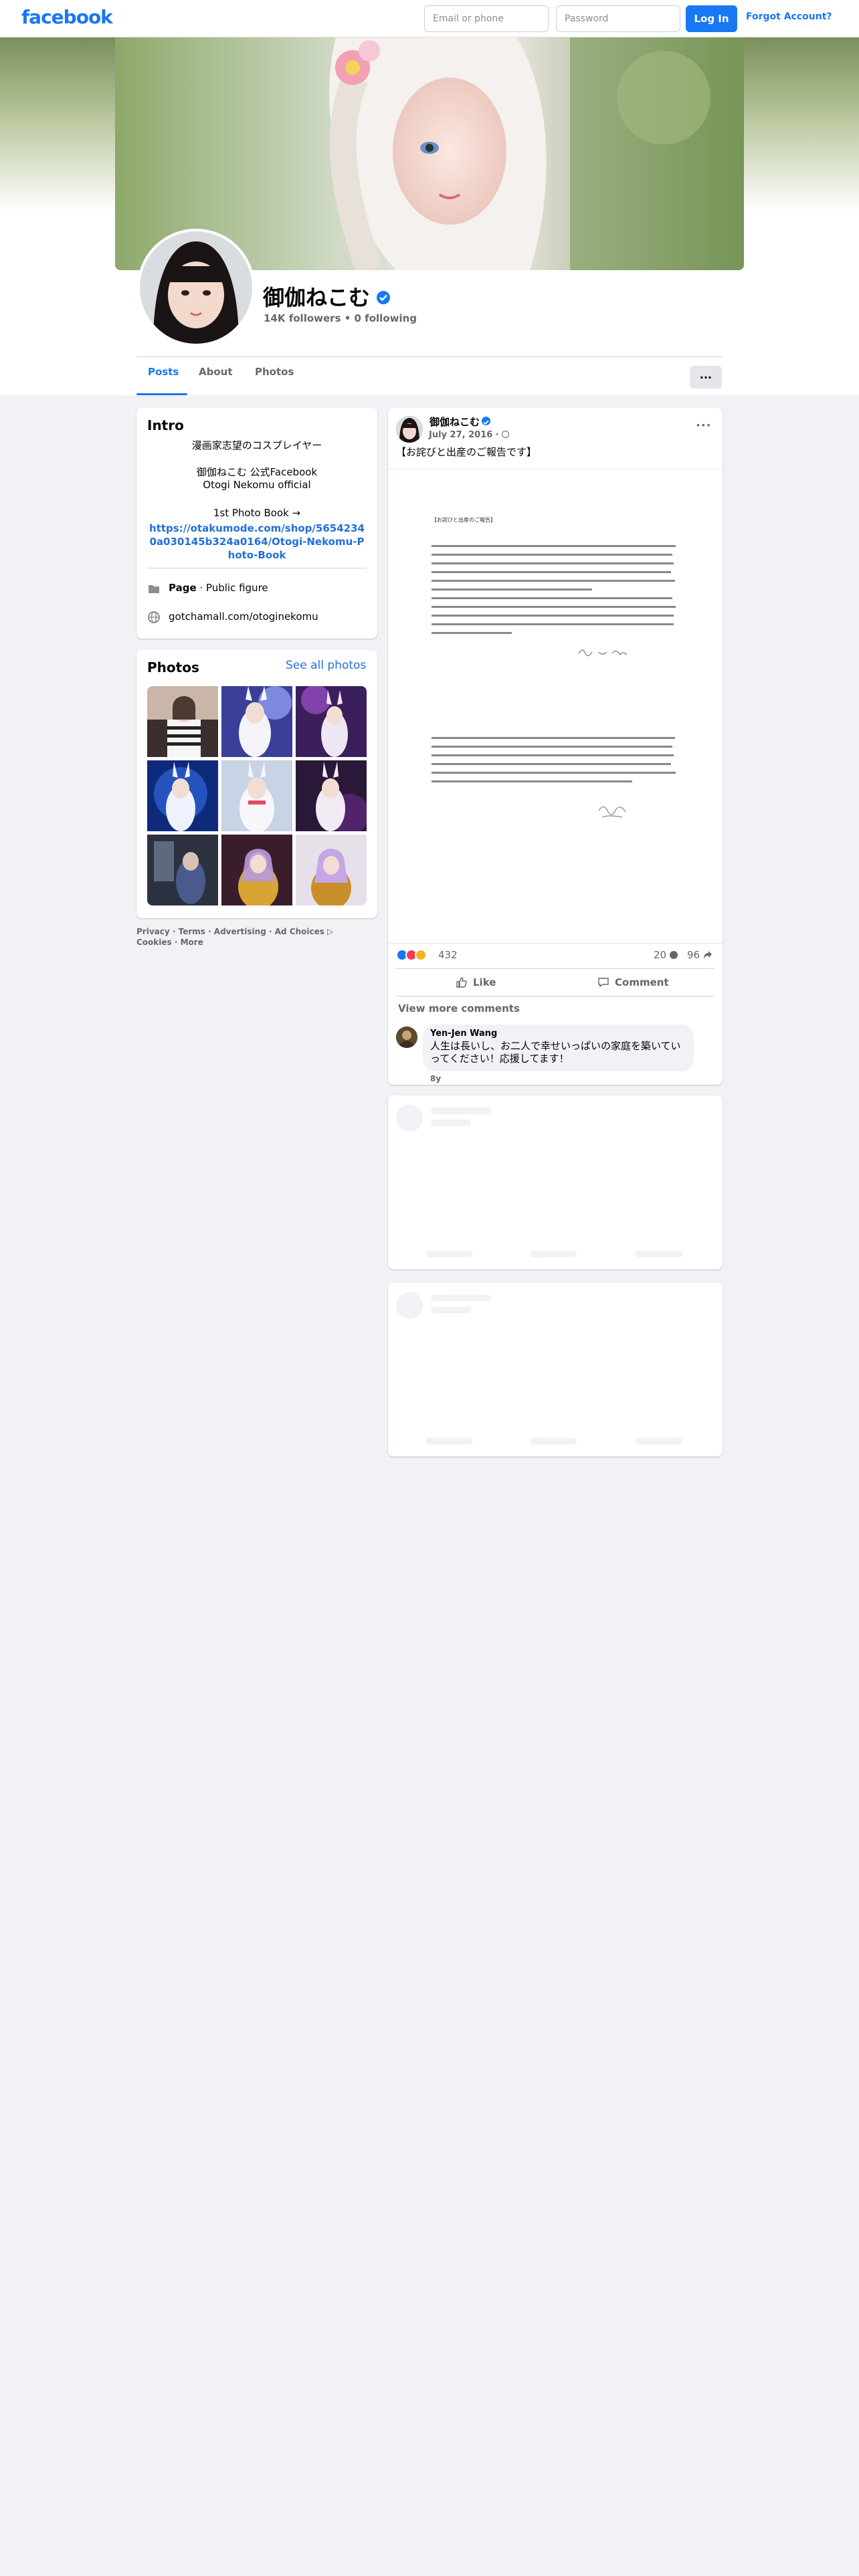  What do you see at coordinates (461, 982) in the screenshot?
I see `thumbs-up-icon` at bounding box center [461, 982].